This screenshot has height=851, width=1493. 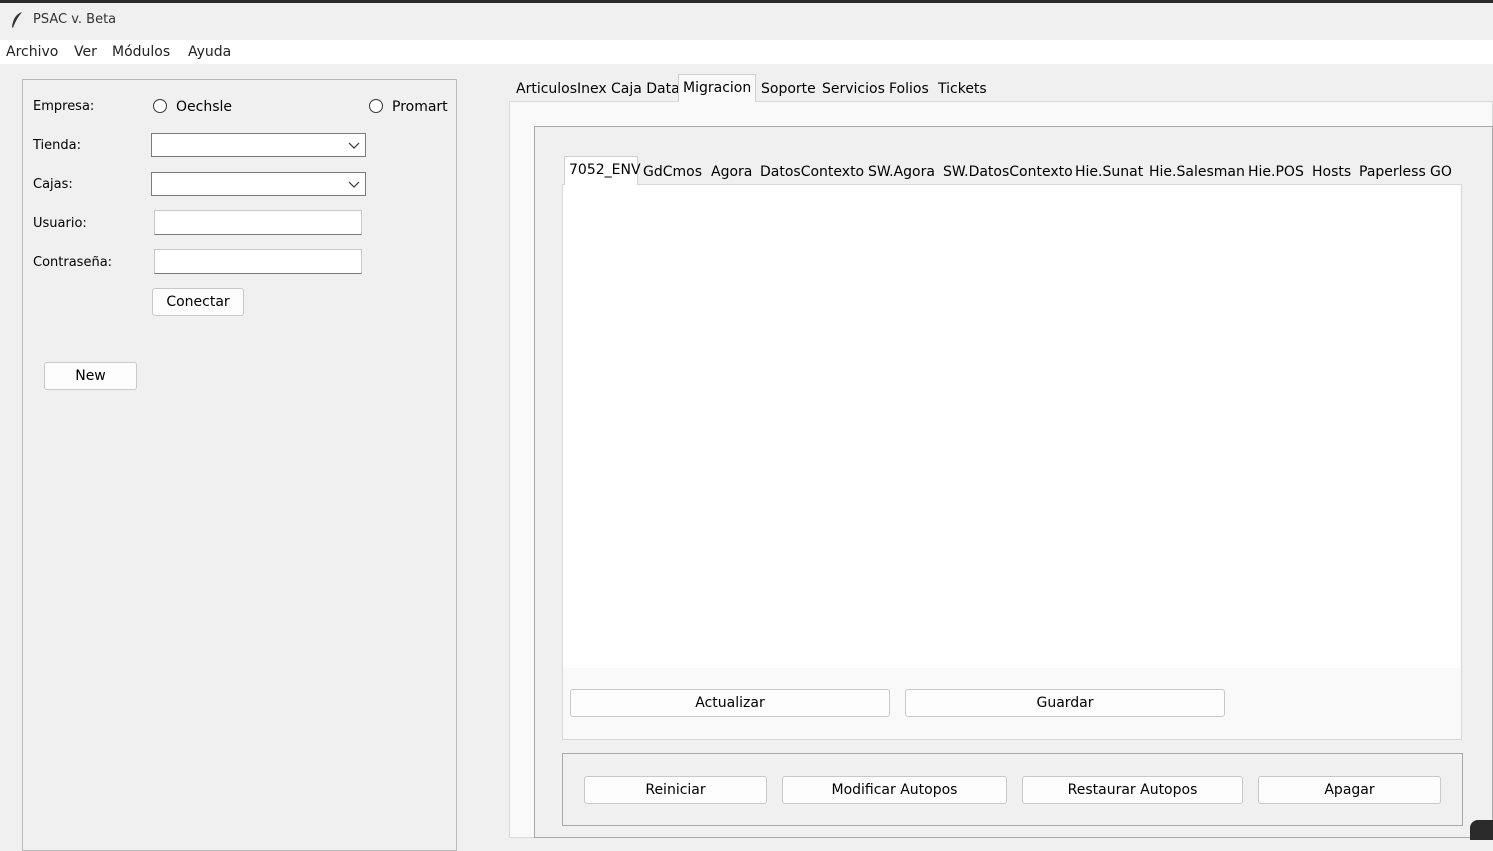 What do you see at coordinates (90, 376) in the screenshot?
I see `new-button: New` at bounding box center [90, 376].